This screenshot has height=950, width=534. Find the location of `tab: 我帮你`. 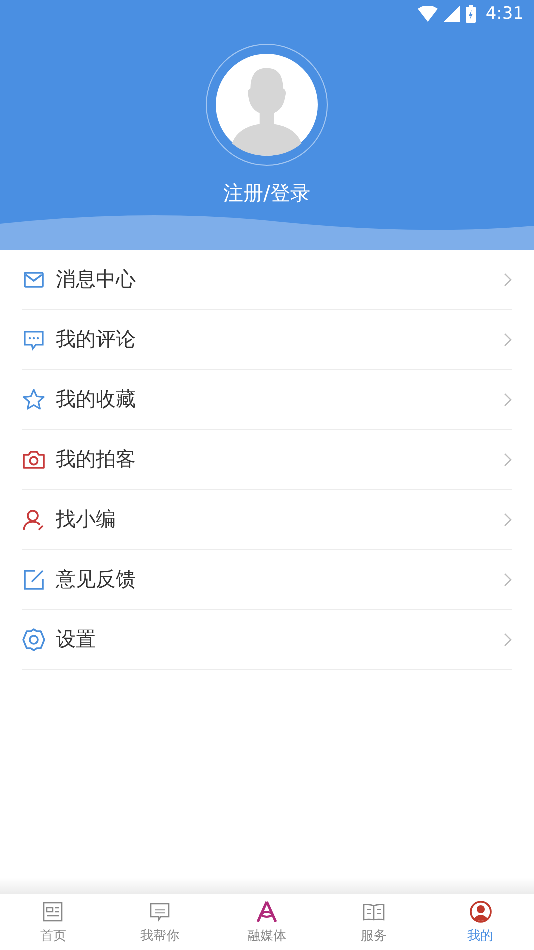

tab: 我帮你 is located at coordinates (160, 922).